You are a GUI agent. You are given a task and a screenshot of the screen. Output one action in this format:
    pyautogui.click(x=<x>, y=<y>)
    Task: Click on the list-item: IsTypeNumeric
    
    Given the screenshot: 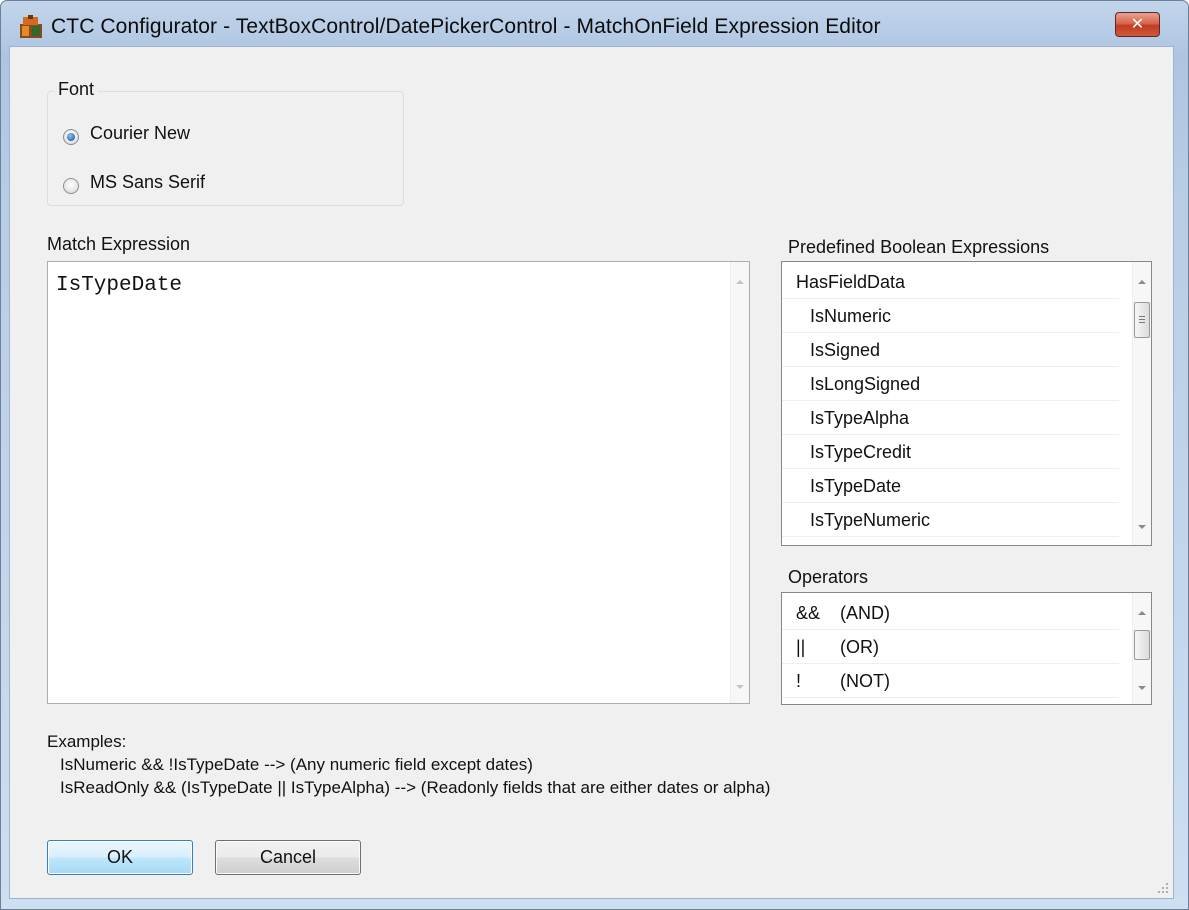 What is the action you would take?
    pyautogui.click(x=950, y=520)
    